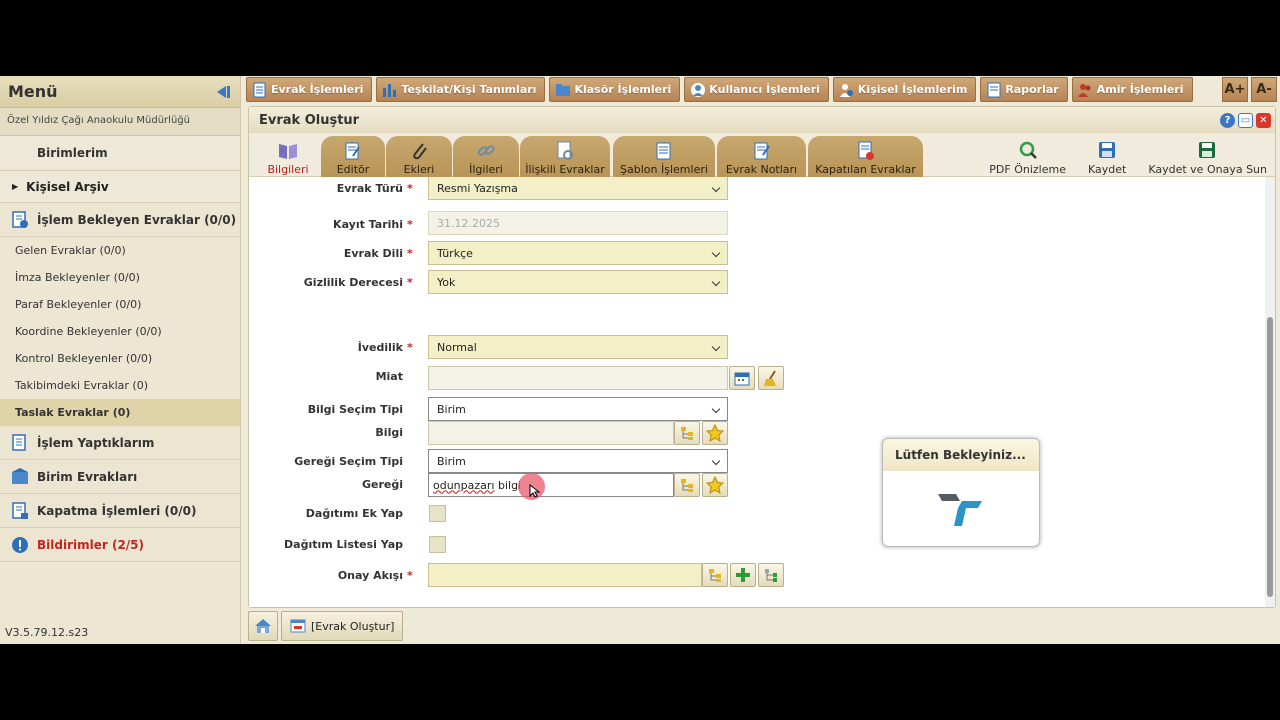 This screenshot has width=1280, height=720. What do you see at coordinates (578, 409) in the screenshot?
I see `select-bilgi-secim-tipi: Birim` at bounding box center [578, 409].